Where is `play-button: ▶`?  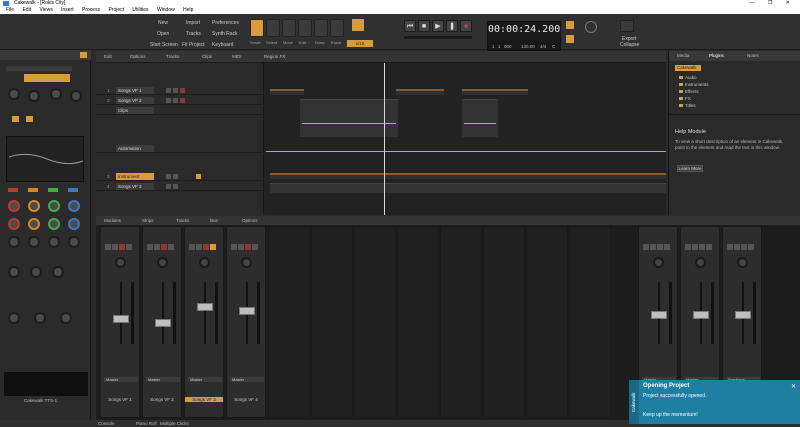 play-button: ▶ is located at coordinates (438, 26).